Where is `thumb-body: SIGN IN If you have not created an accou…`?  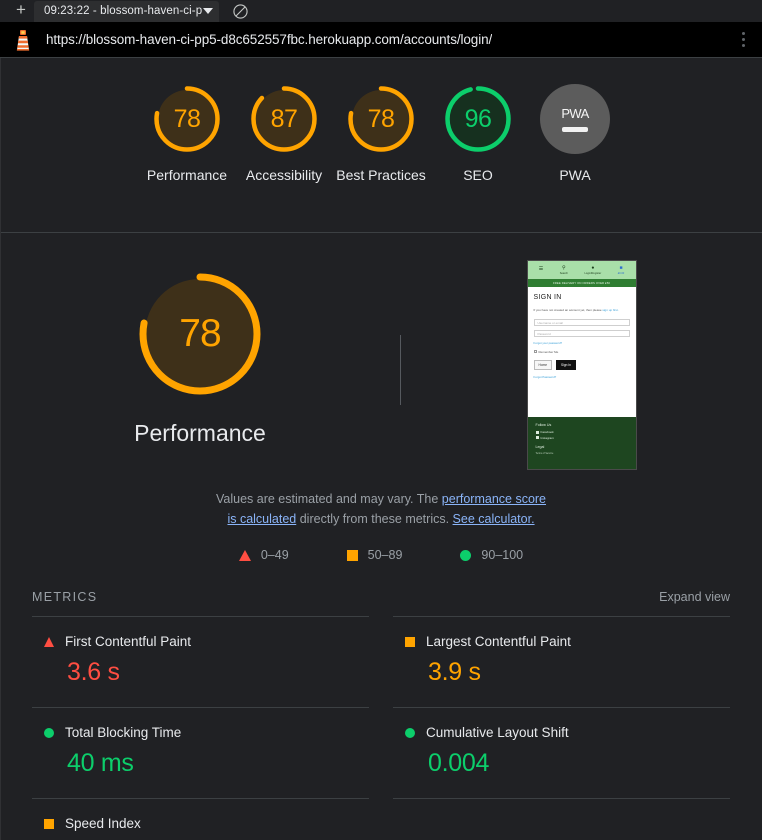
thumb-body: SIGN IN If you have not created an accou… is located at coordinates (581, 352).